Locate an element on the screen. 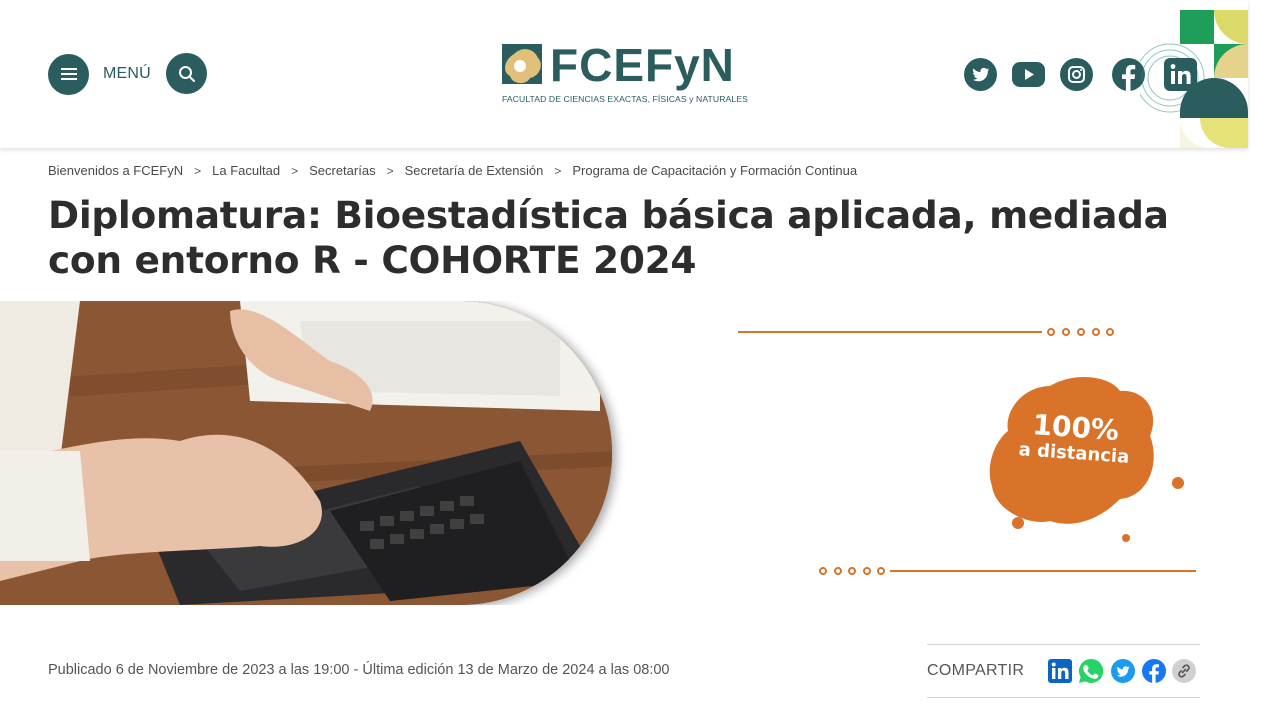  share-twitter-button is located at coordinates (1123, 671).